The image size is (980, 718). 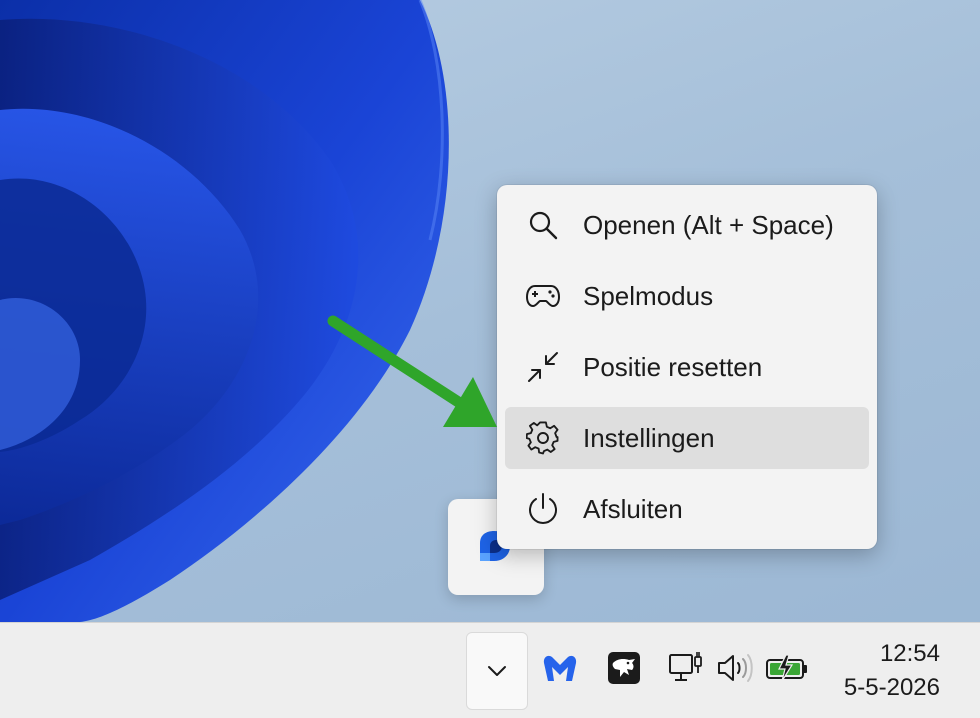 I want to click on menu-item-label: Instellingen, so click(x=649, y=437).